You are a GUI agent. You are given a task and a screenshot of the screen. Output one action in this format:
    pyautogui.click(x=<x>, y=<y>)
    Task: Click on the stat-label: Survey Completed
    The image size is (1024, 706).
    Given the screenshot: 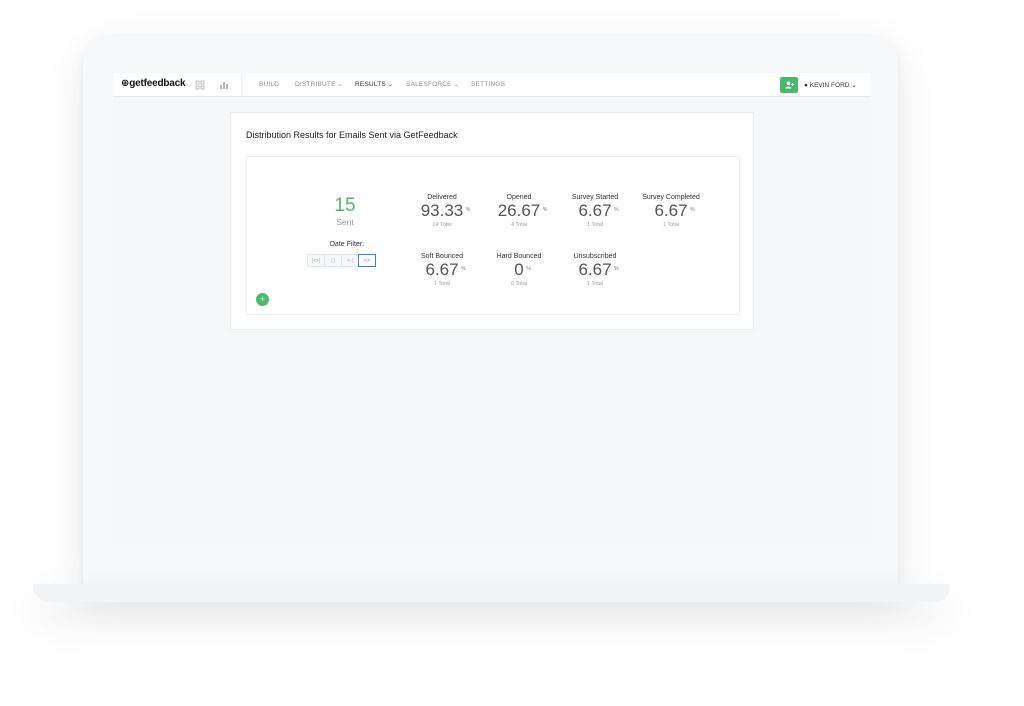 What is the action you would take?
    pyautogui.click(x=671, y=197)
    